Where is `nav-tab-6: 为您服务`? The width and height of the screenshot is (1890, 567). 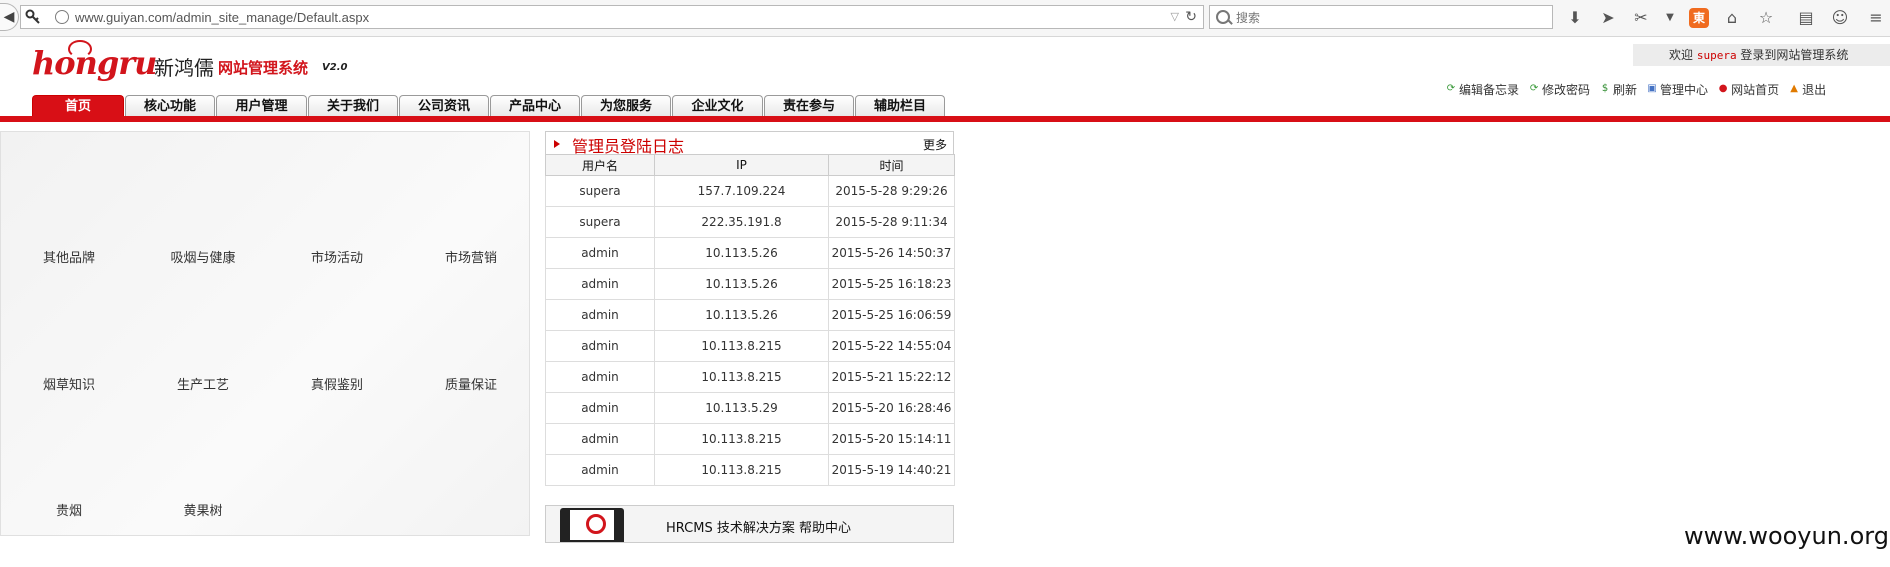 nav-tab-6: 为您服务 is located at coordinates (626, 105).